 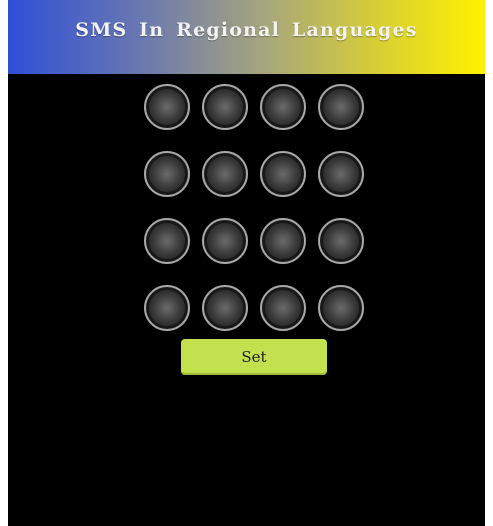 What do you see at coordinates (254, 357) in the screenshot?
I see `set-button: Set` at bounding box center [254, 357].